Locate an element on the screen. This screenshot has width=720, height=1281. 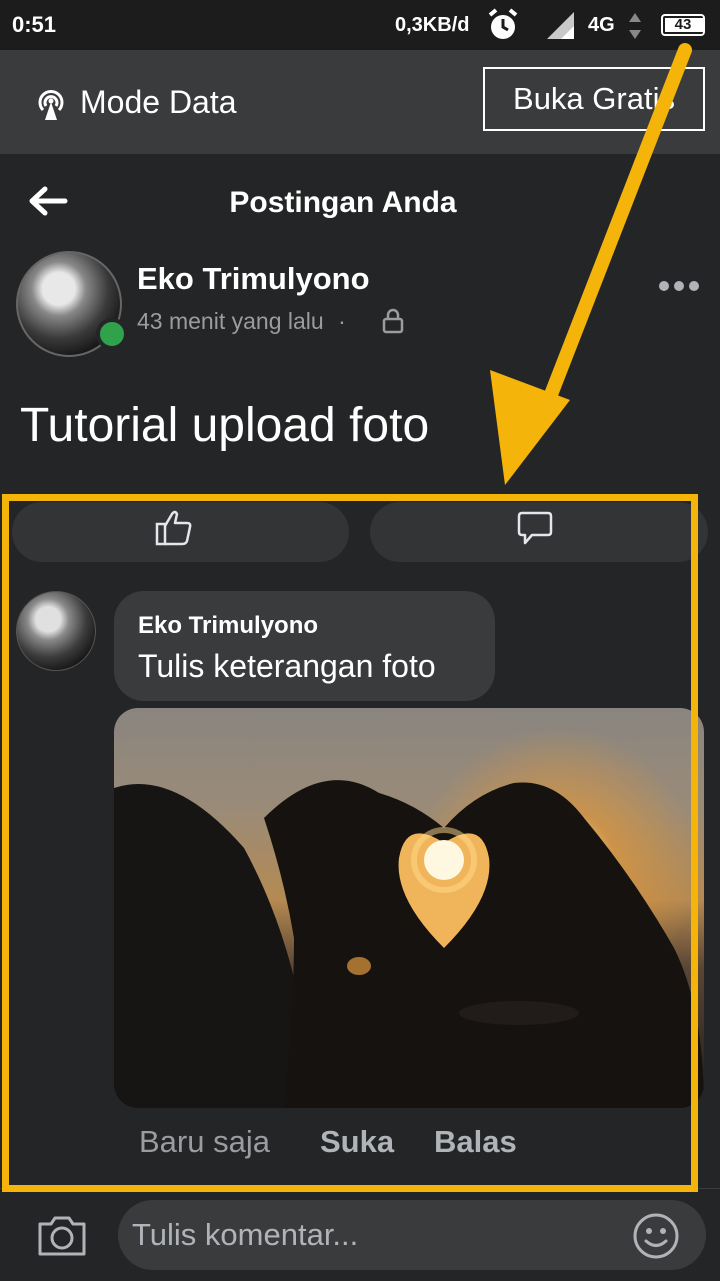
post-text: Tutorial upload foto is located at coordinates (225, 425).